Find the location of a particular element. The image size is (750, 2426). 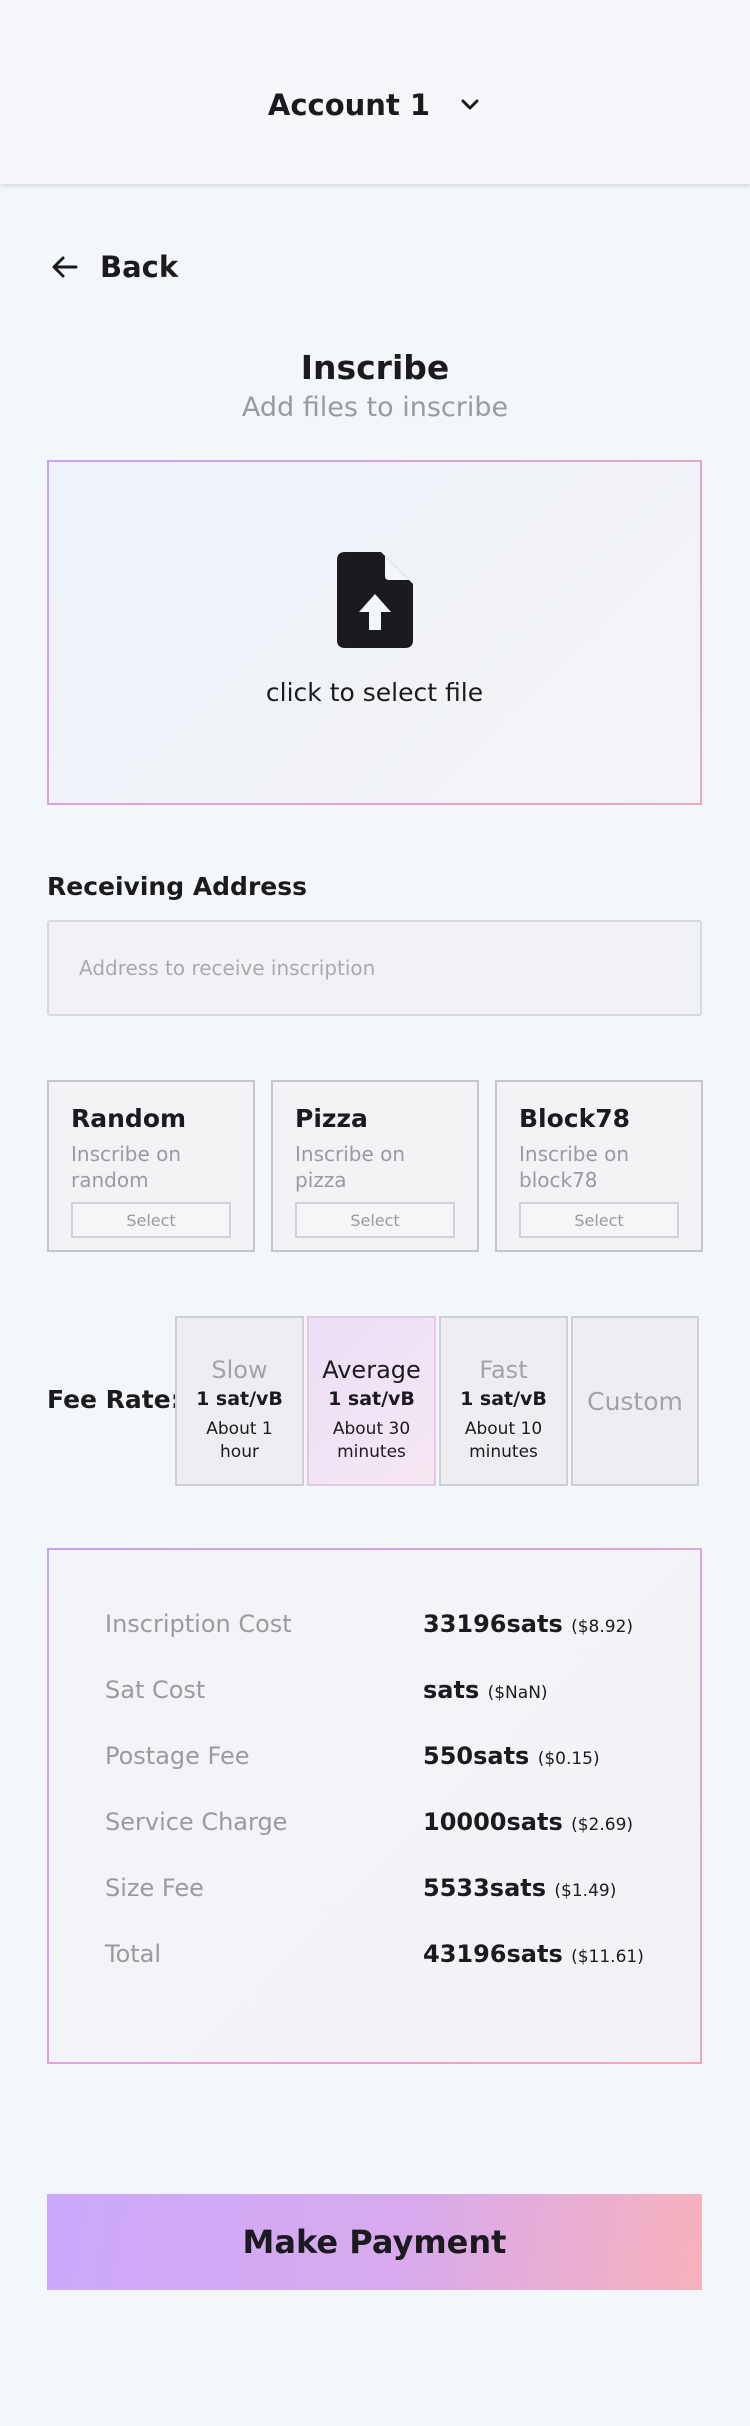

select-block78-button: Select is located at coordinates (599, 1220).